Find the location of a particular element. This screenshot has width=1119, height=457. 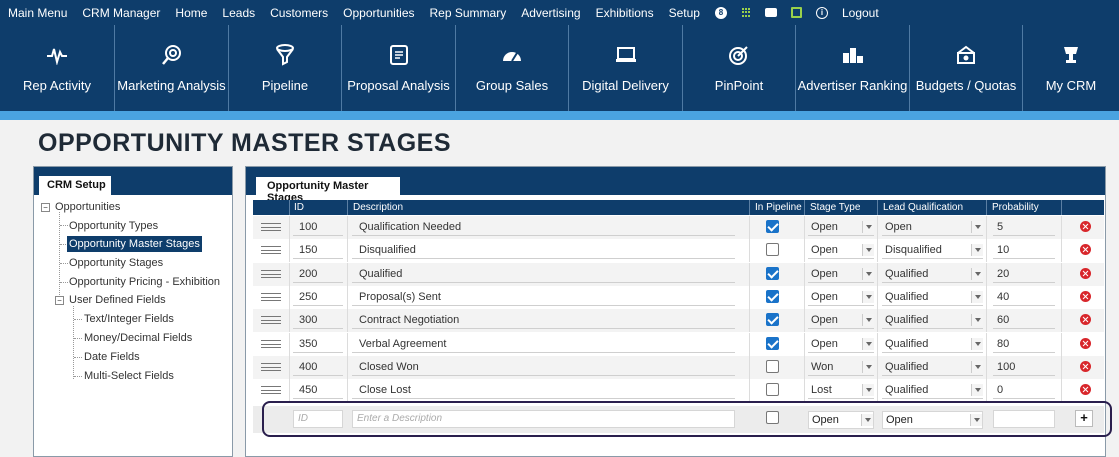

notification-badge-icon: 8 is located at coordinates (720, 12).